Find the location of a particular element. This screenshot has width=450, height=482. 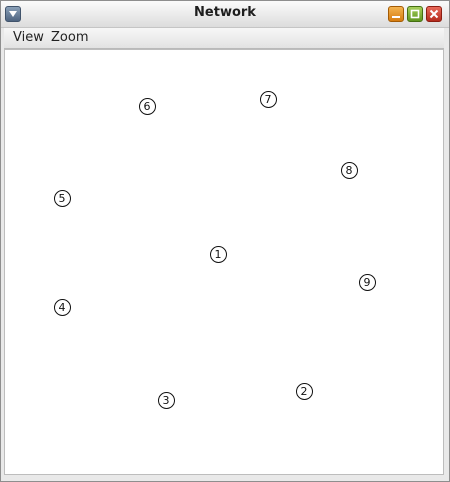

graph-node: 3 is located at coordinates (166, 400).